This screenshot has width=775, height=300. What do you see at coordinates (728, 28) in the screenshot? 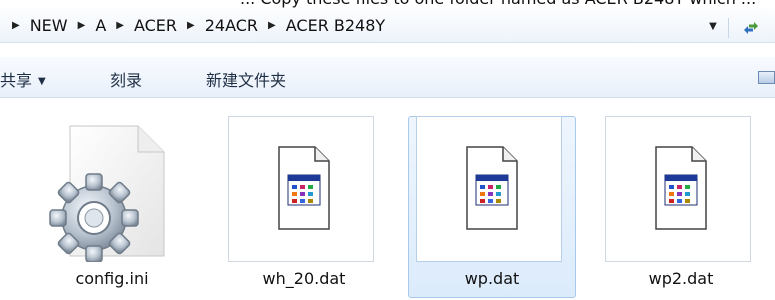
I see `divider` at bounding box center [728, 28].